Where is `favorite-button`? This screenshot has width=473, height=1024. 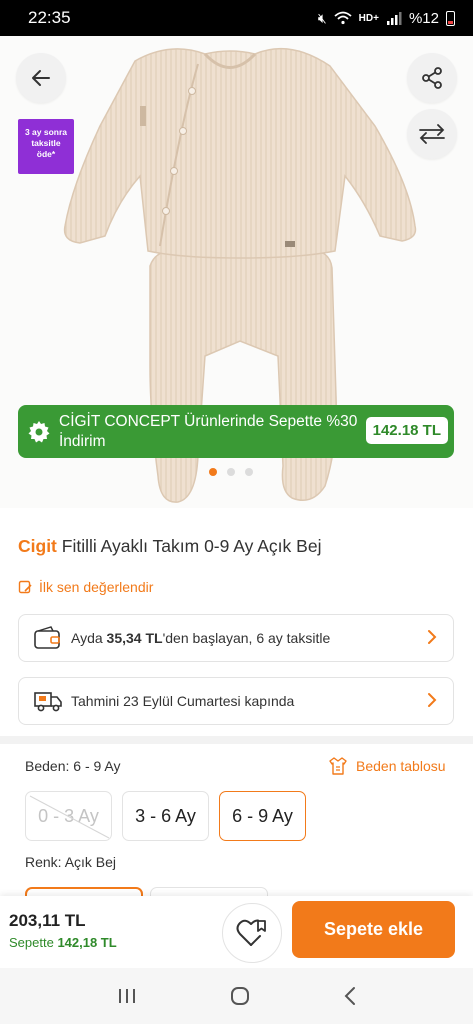 favorite-button is located at coordinates (252, 933).